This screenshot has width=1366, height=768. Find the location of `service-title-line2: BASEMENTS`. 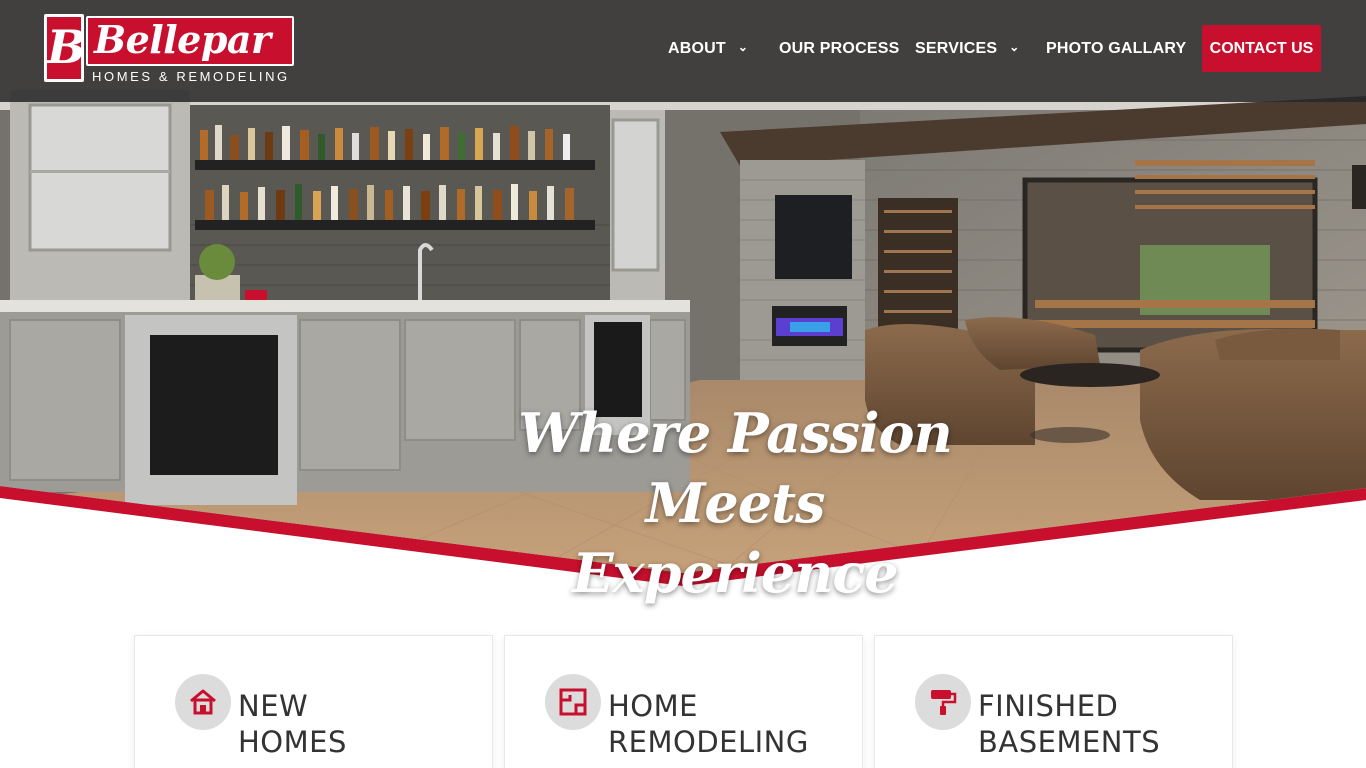

service-title-line2: BASEMENTS is located at coordinates (1069, 742).